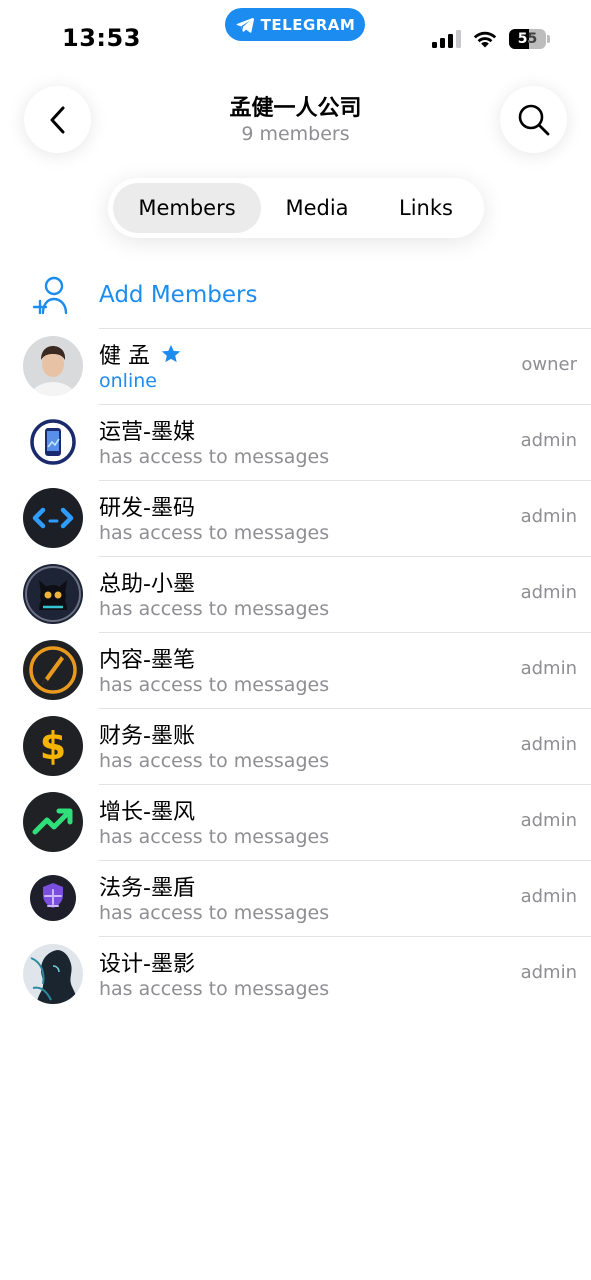  I want to click on tab-members: Members, so click(187, 208).